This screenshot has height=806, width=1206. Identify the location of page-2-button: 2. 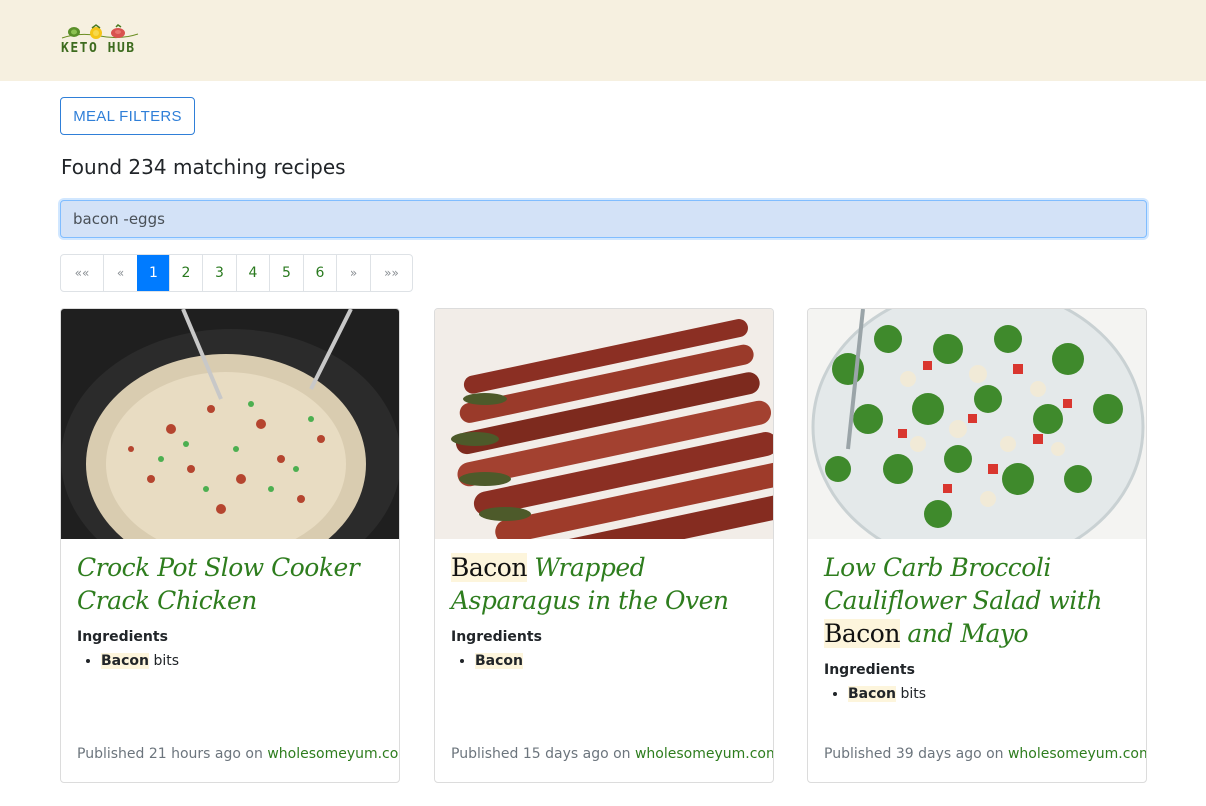
(185, 273).